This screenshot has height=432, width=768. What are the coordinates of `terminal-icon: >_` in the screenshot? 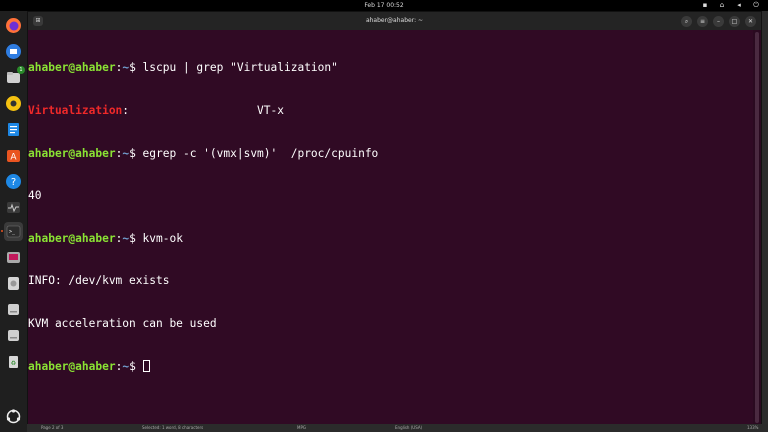 It's located at (13, 231).